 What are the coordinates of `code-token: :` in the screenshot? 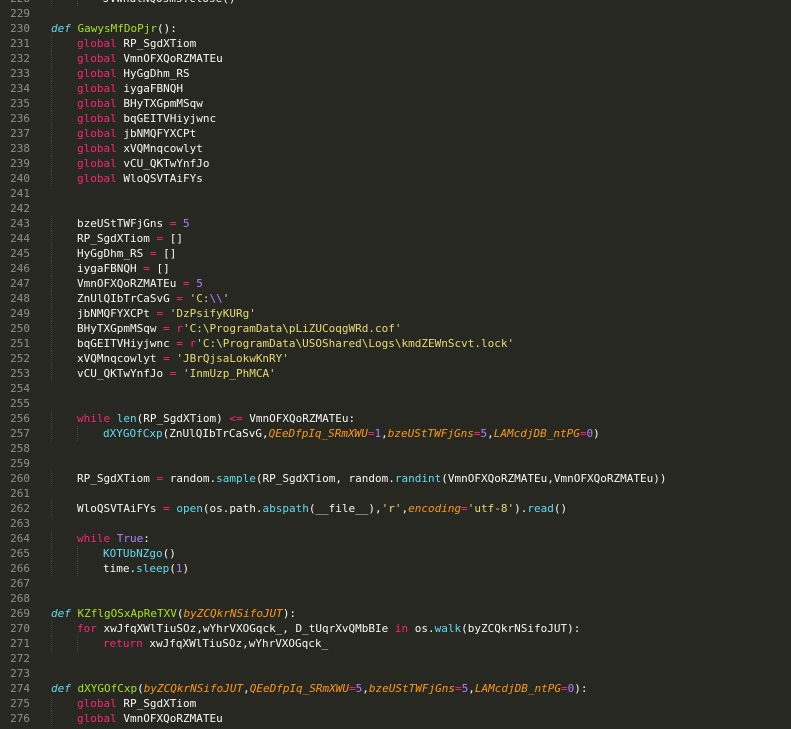 It's located at (146, 538).